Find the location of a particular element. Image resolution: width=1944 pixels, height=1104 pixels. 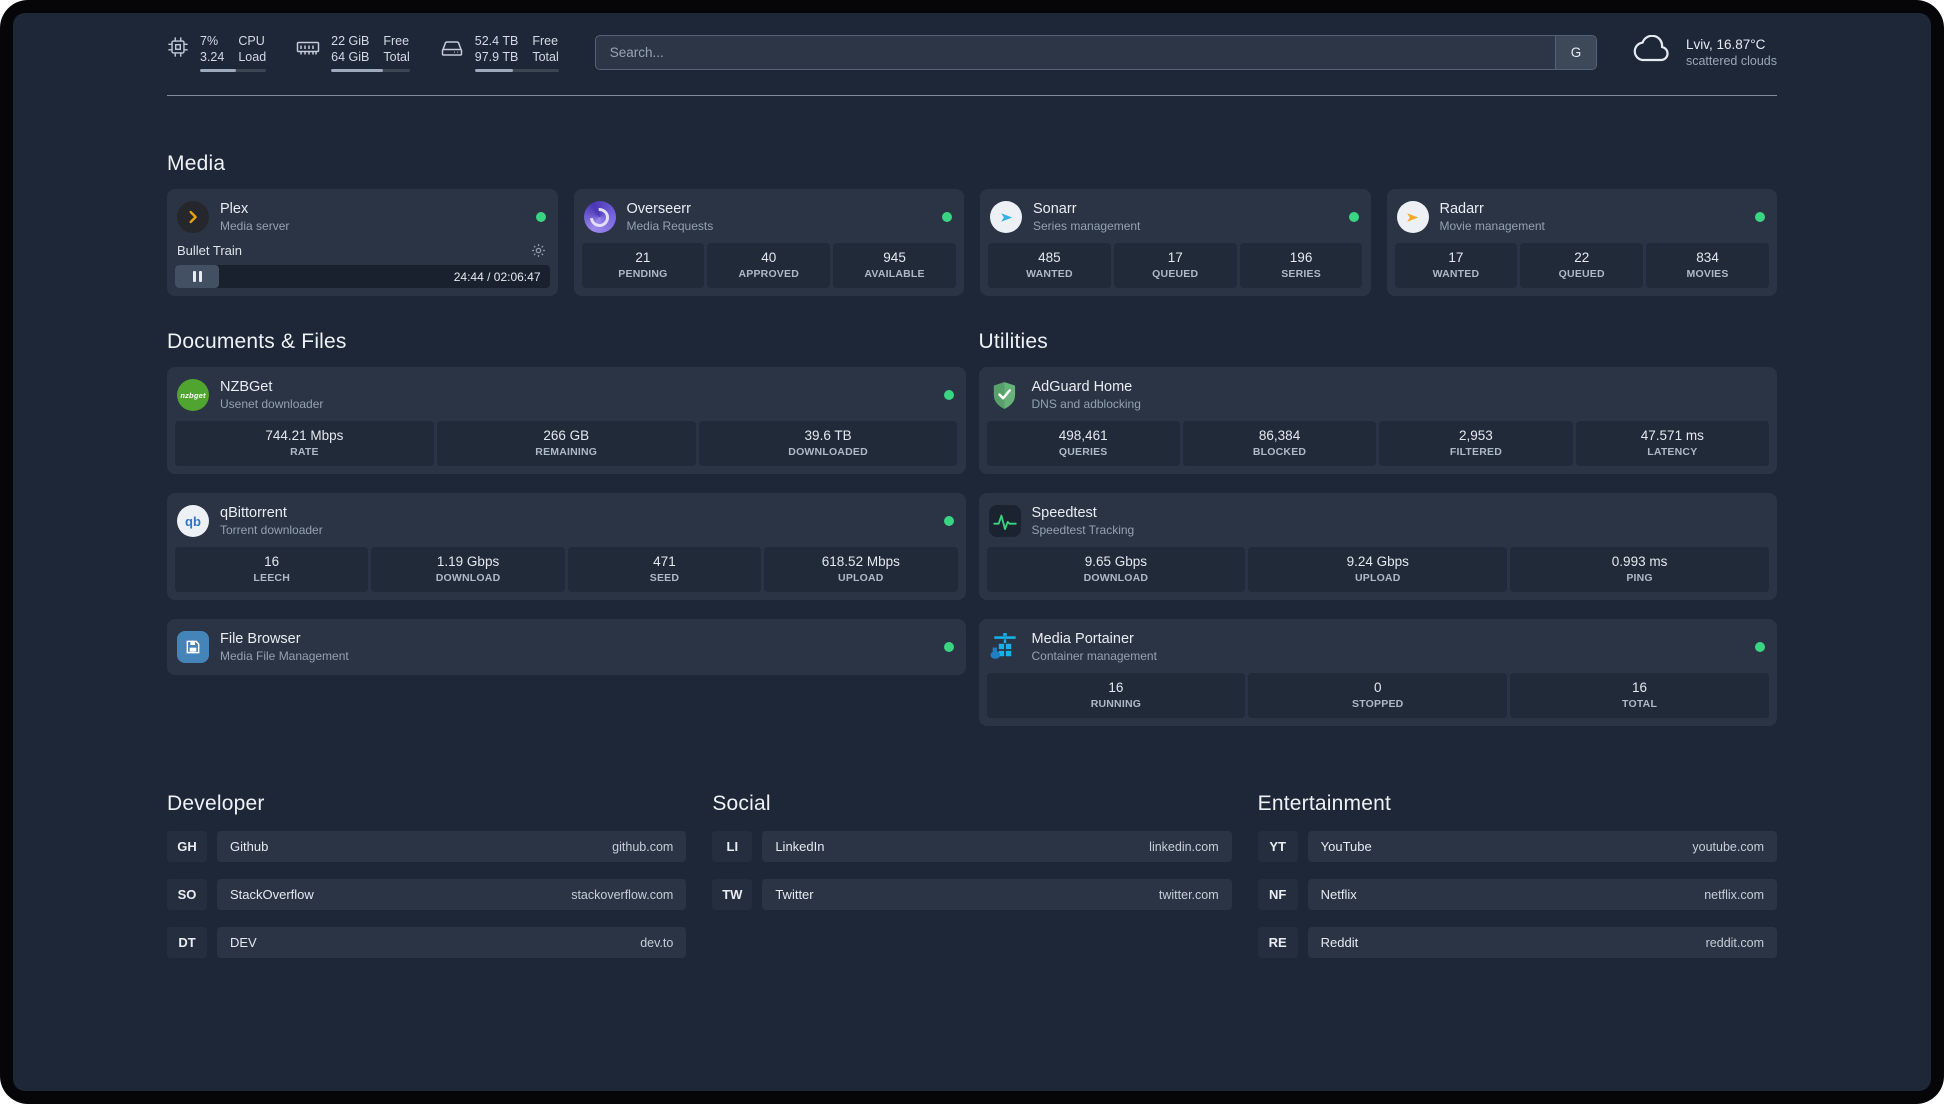

memory-total-label: Total is located at coordinates (396, 57).